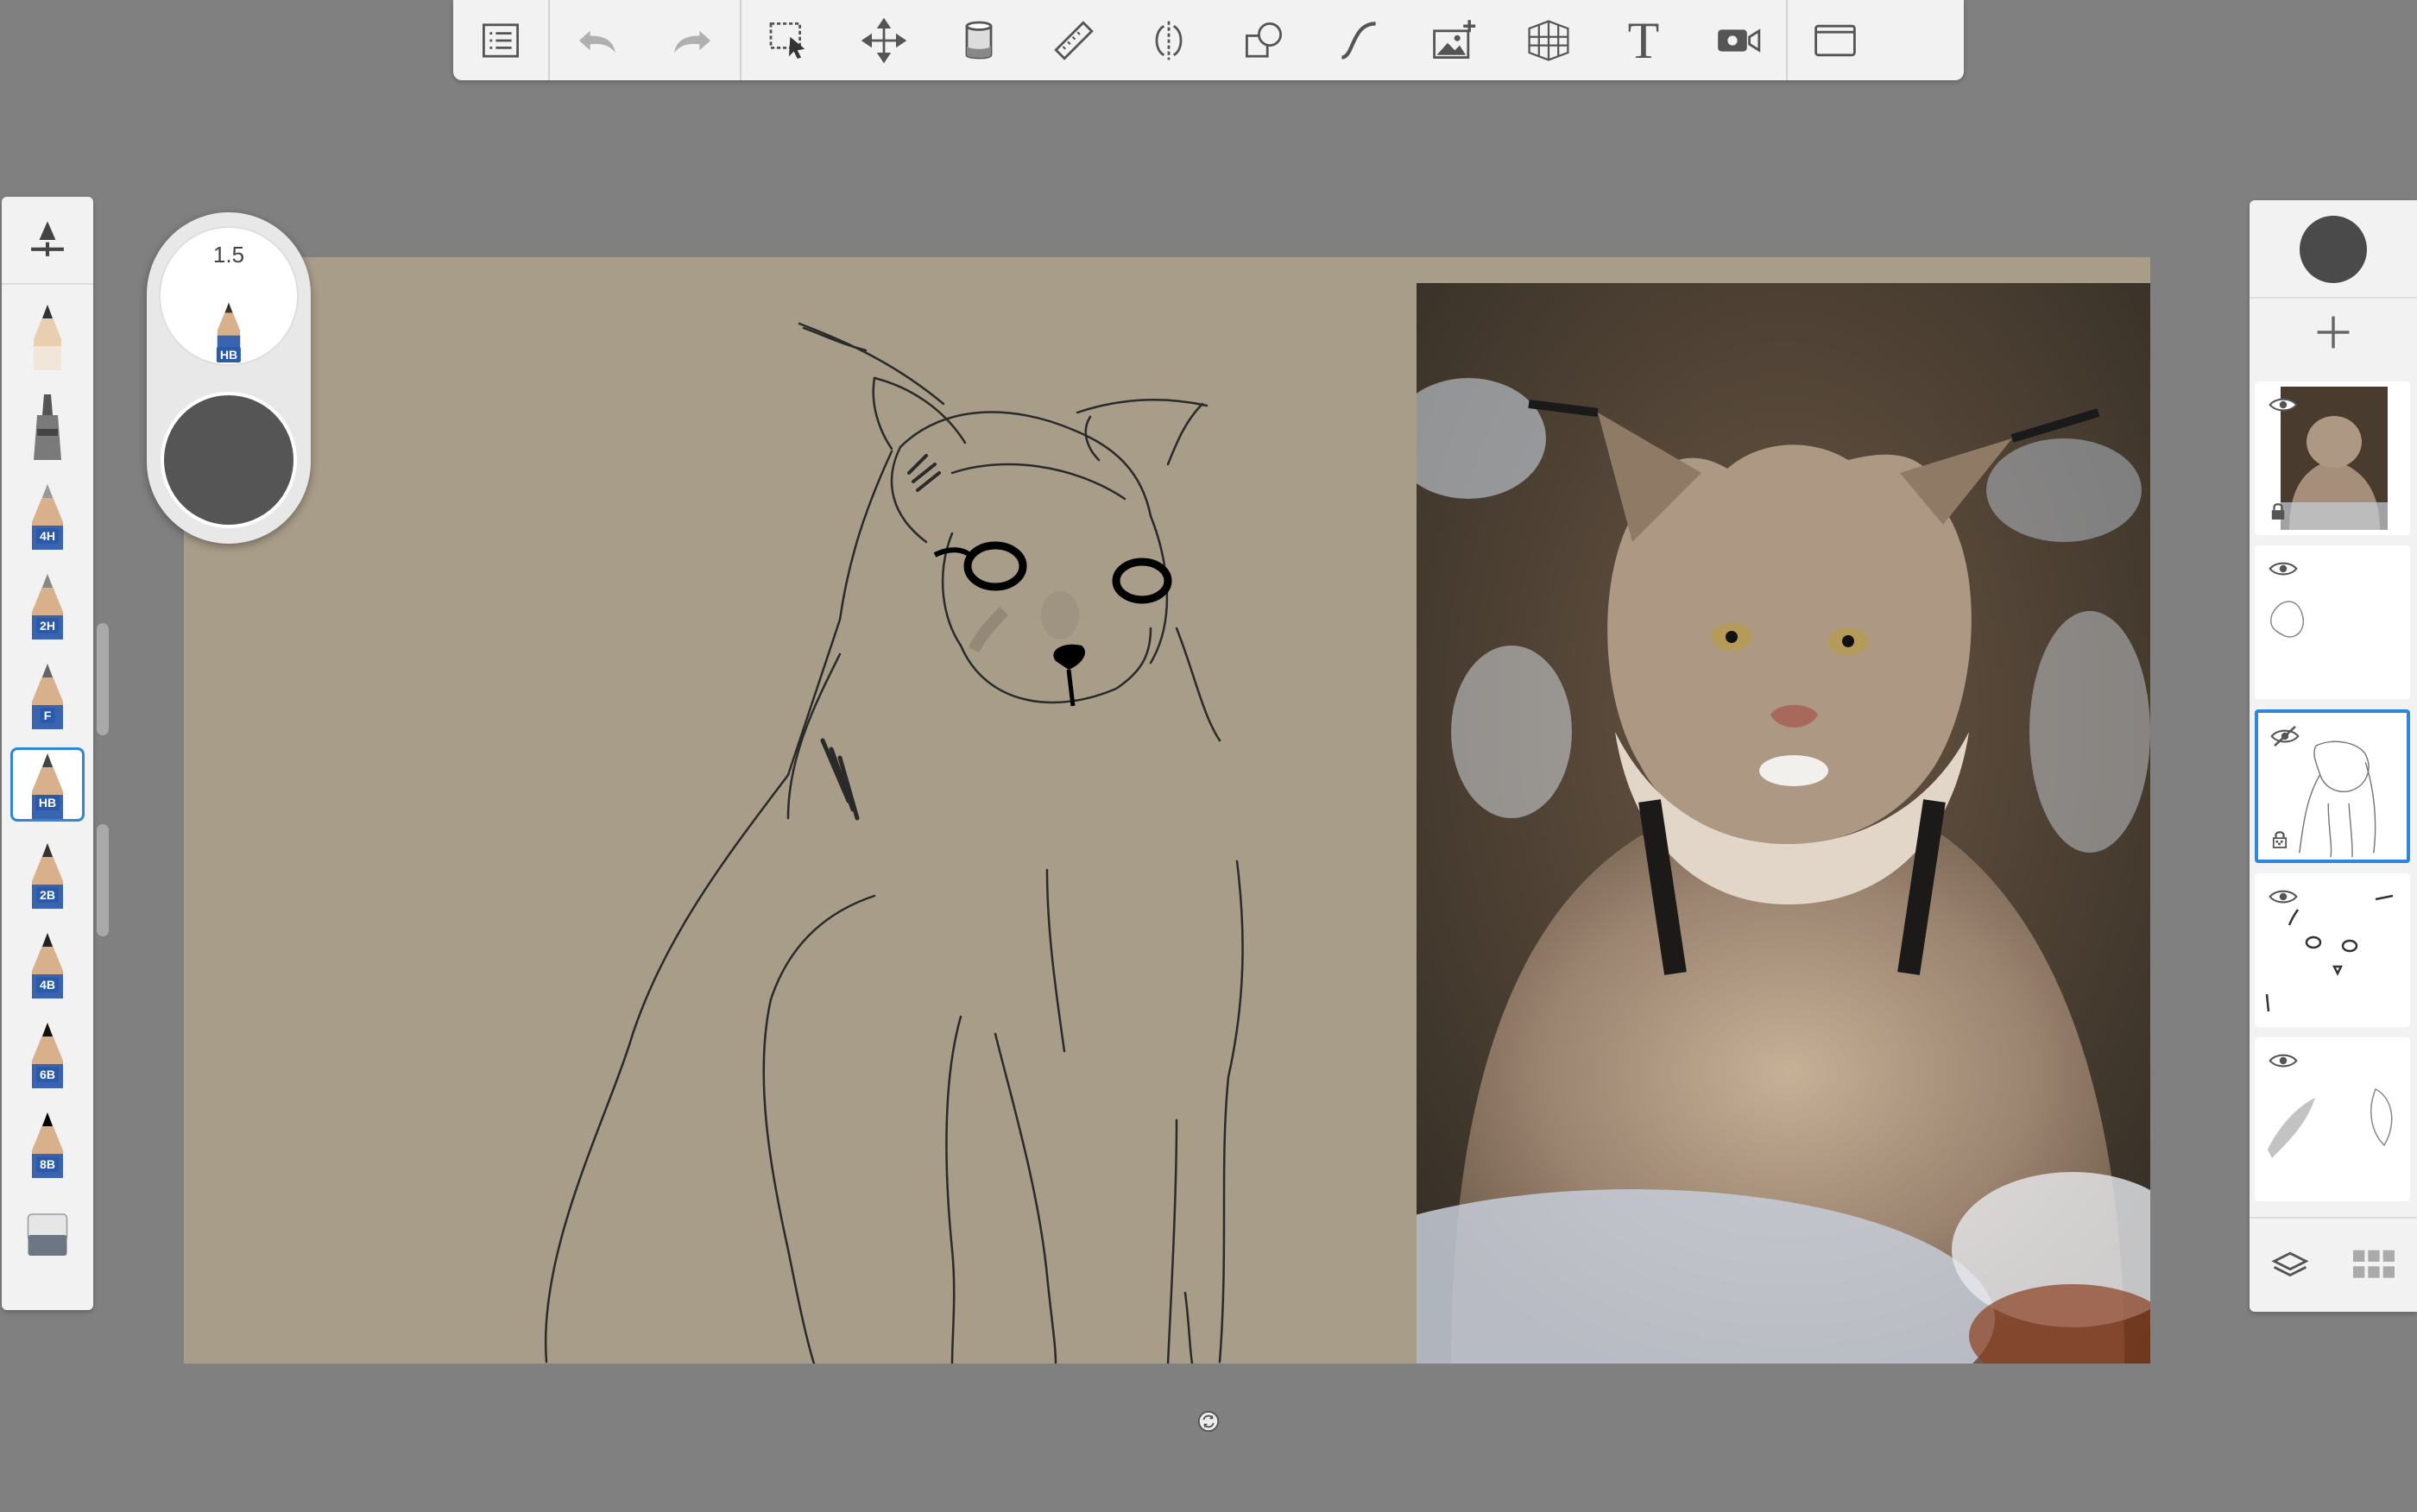  I want to click on add-layer-button, so click(2333, 332).